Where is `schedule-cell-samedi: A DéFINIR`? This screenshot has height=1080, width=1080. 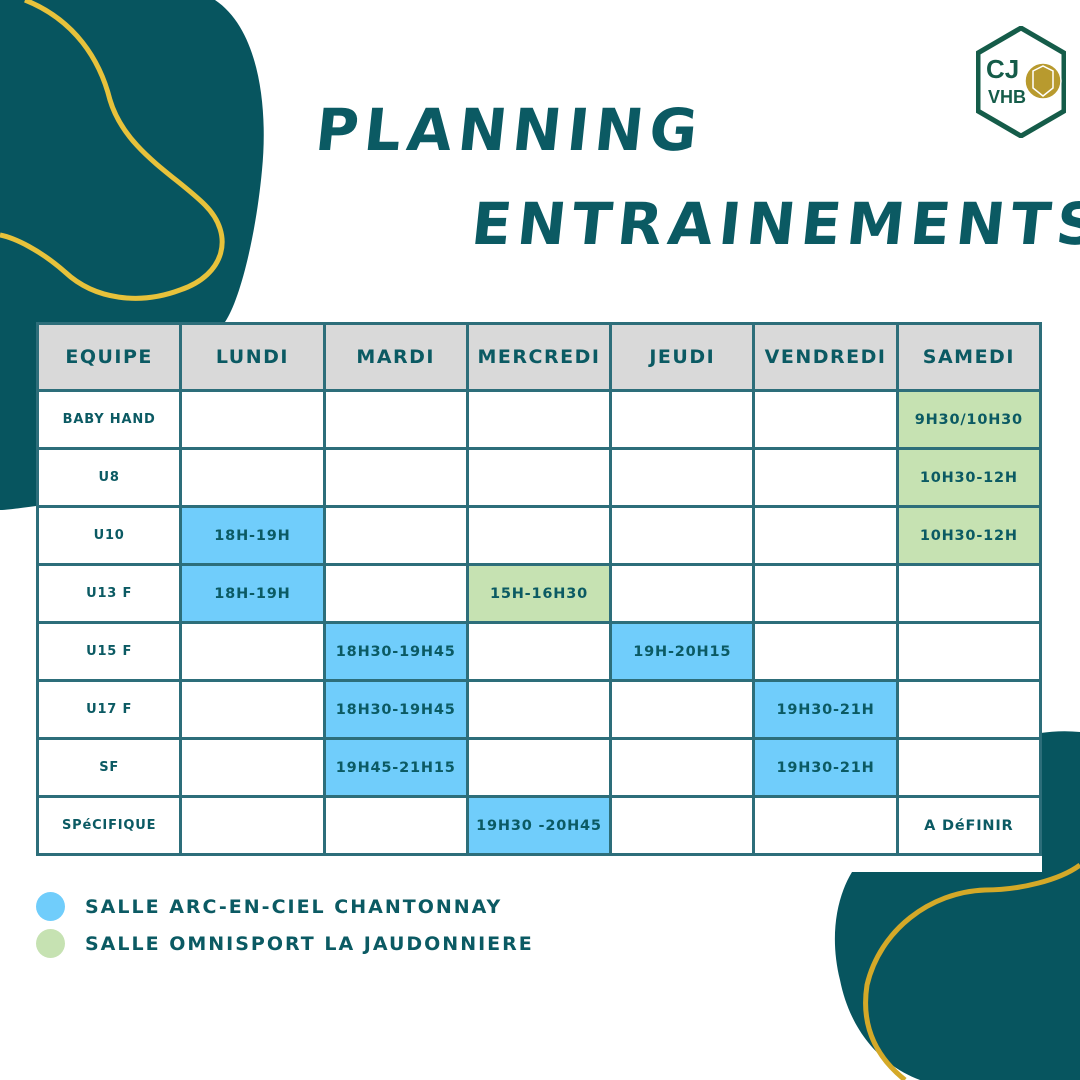 schedule-cell-samedi: A DéFINIR is located at coordinates (969, 825).